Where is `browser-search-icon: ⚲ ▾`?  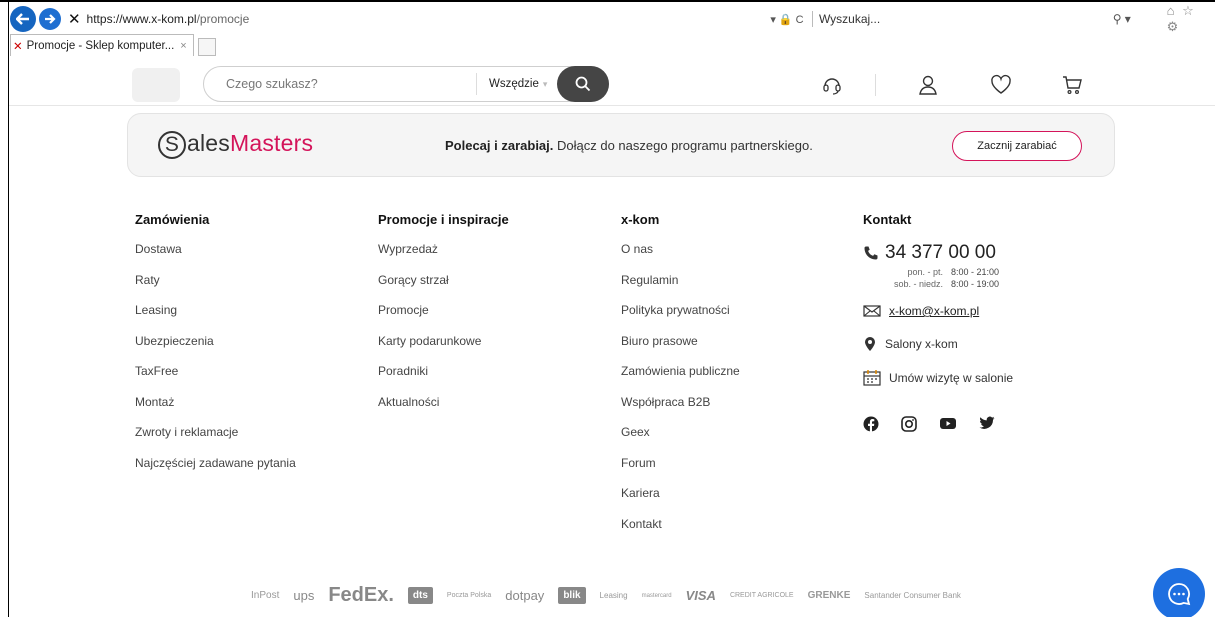 browser-search-icon: ⚲ ▾ is located at coordinates (1133, 19).